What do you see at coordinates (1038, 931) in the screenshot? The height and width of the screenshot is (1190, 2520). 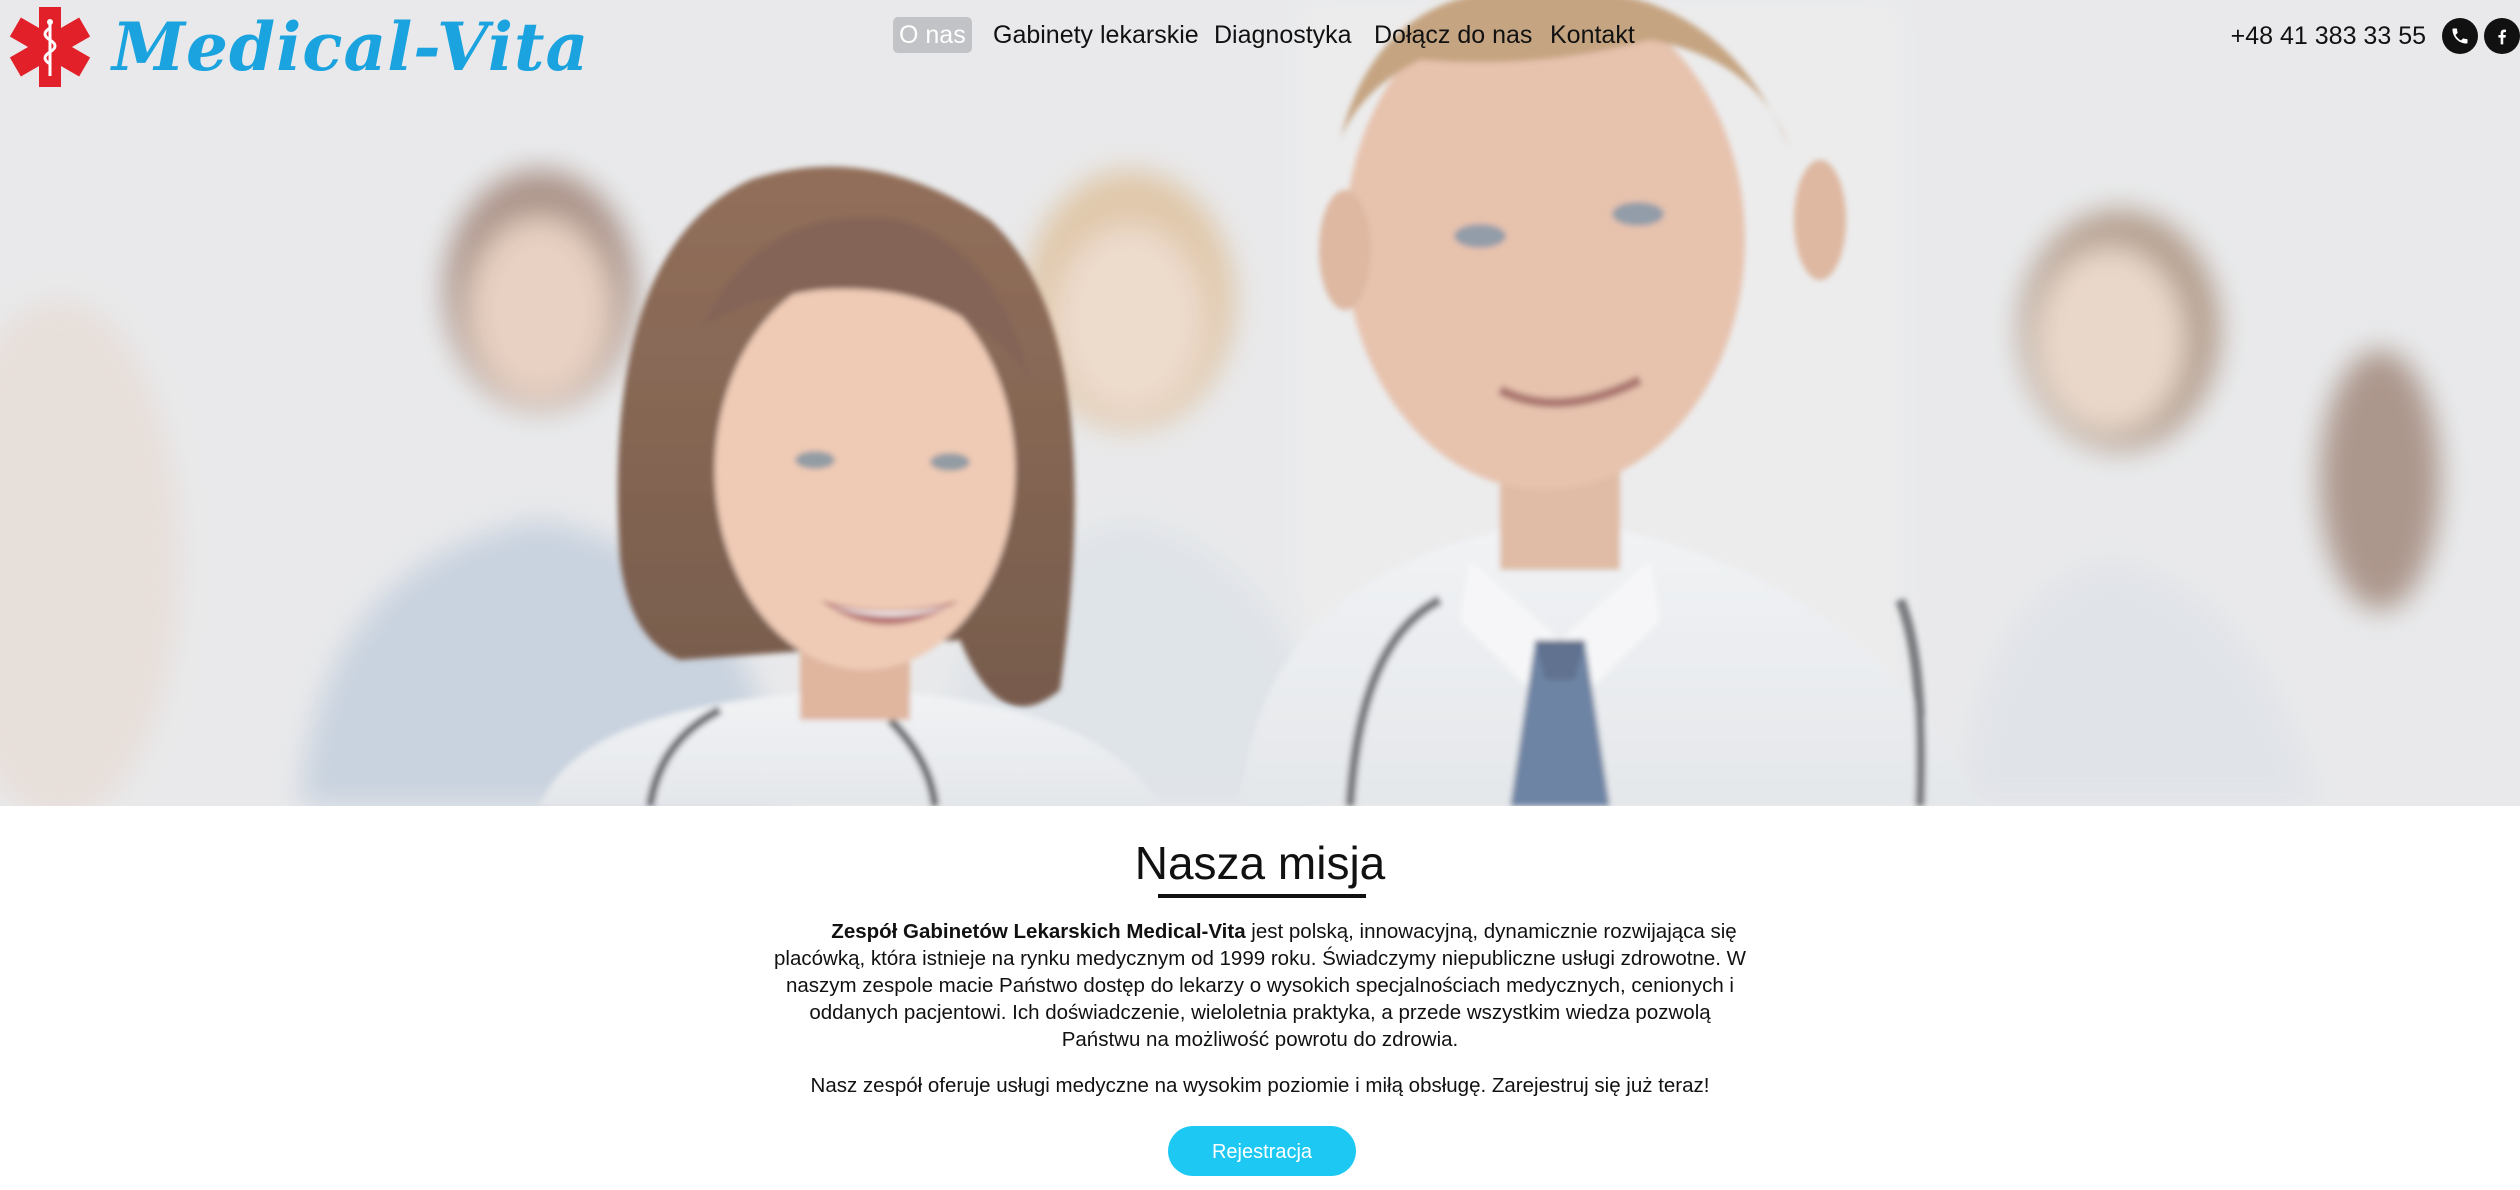 I see `mission-company-name: Zespół Gabinetów Lekarskich Medical-Vita` at bounding box center [1038, 931].